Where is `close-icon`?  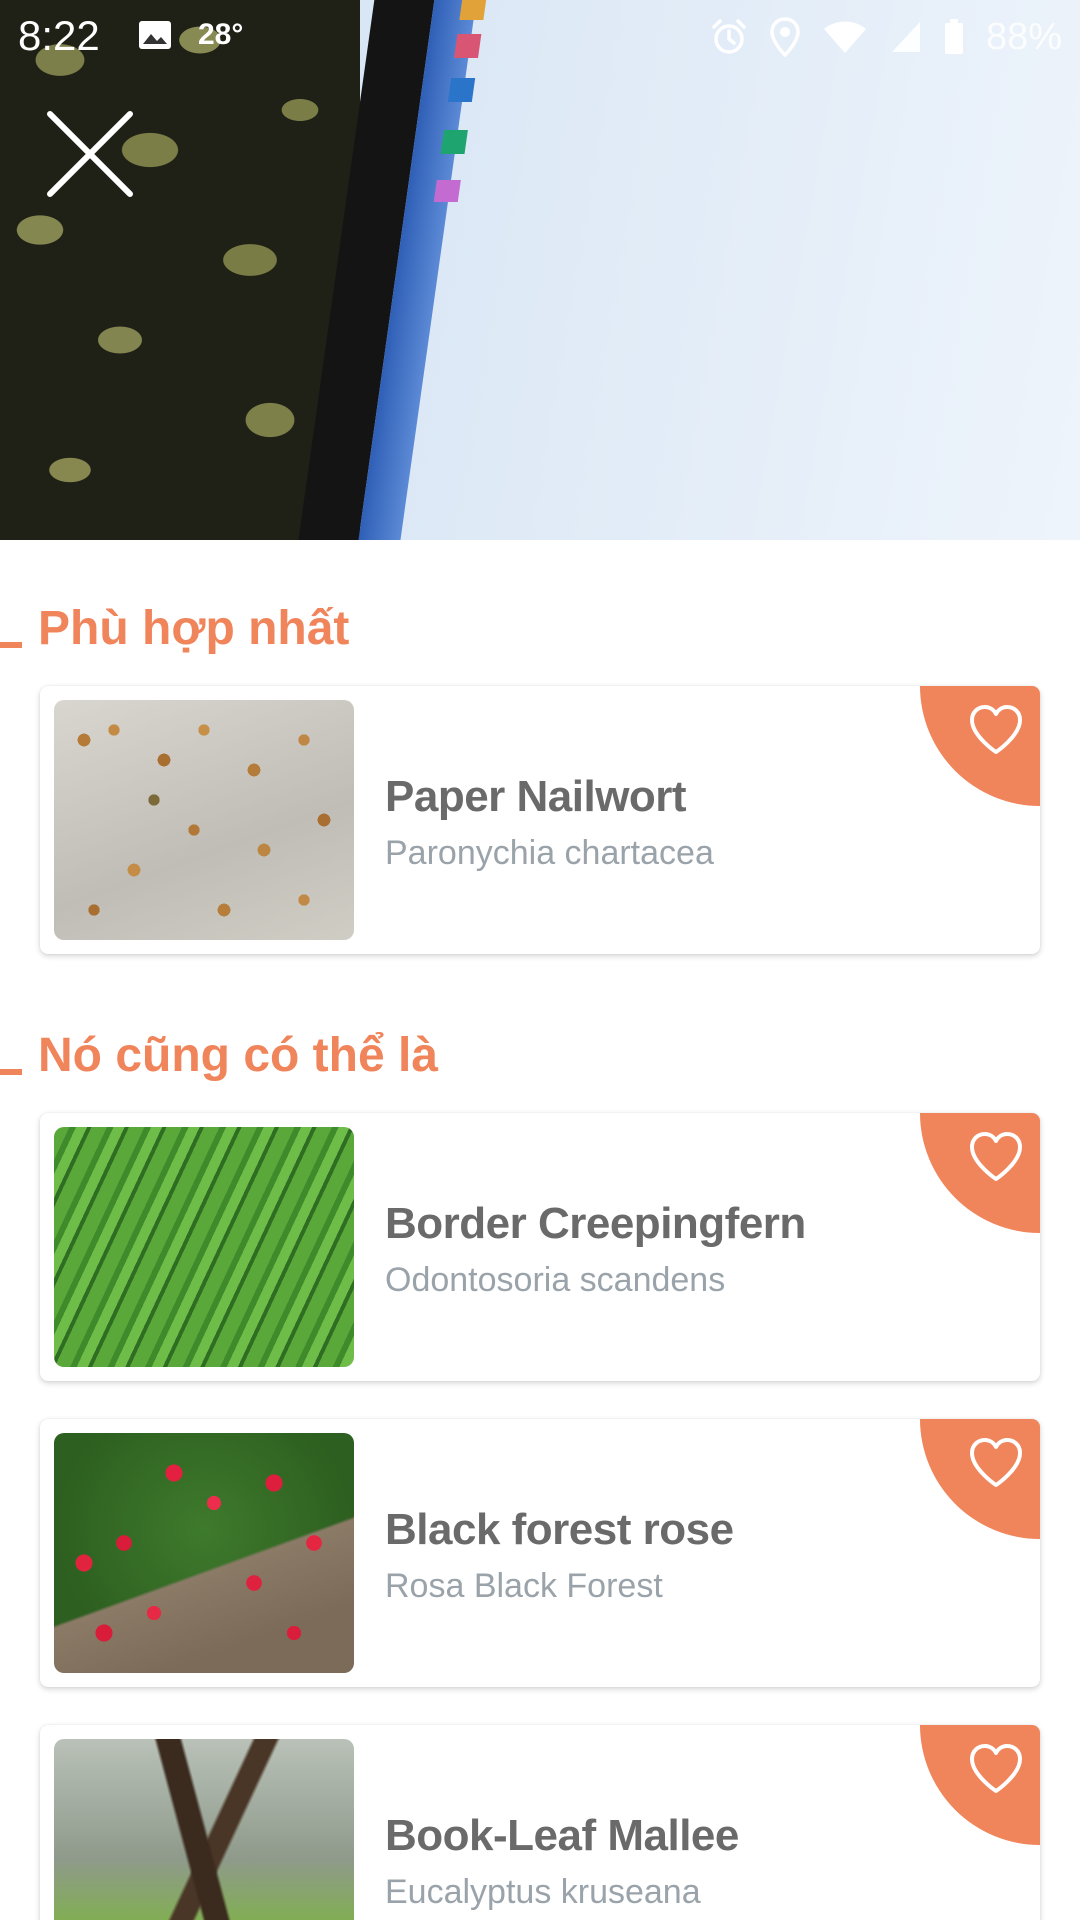
close-icon is located at coordinates (90, 154).